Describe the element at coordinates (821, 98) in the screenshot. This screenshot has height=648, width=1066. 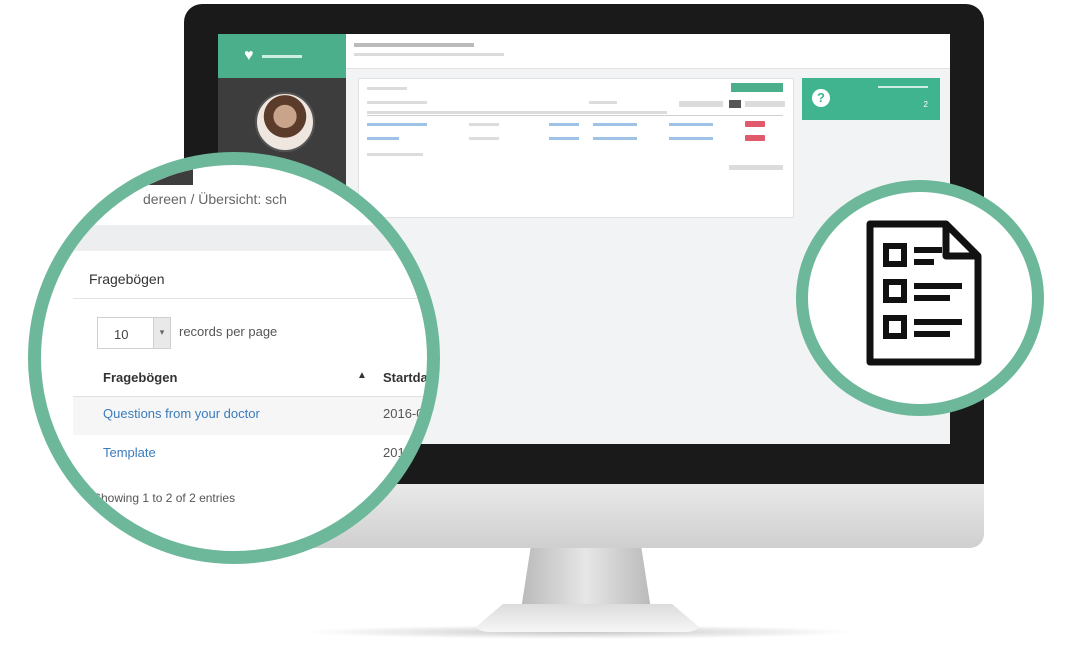
I see `question-icon: ?` at that location.